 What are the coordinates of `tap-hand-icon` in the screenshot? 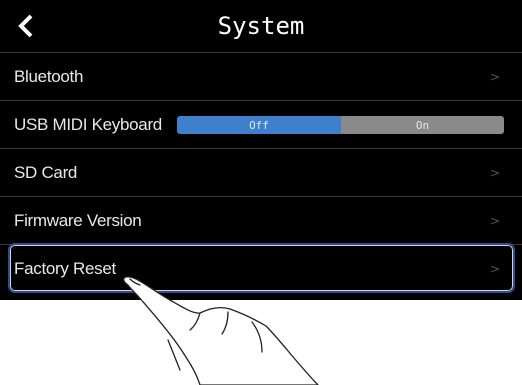 It's located at (221, 330).